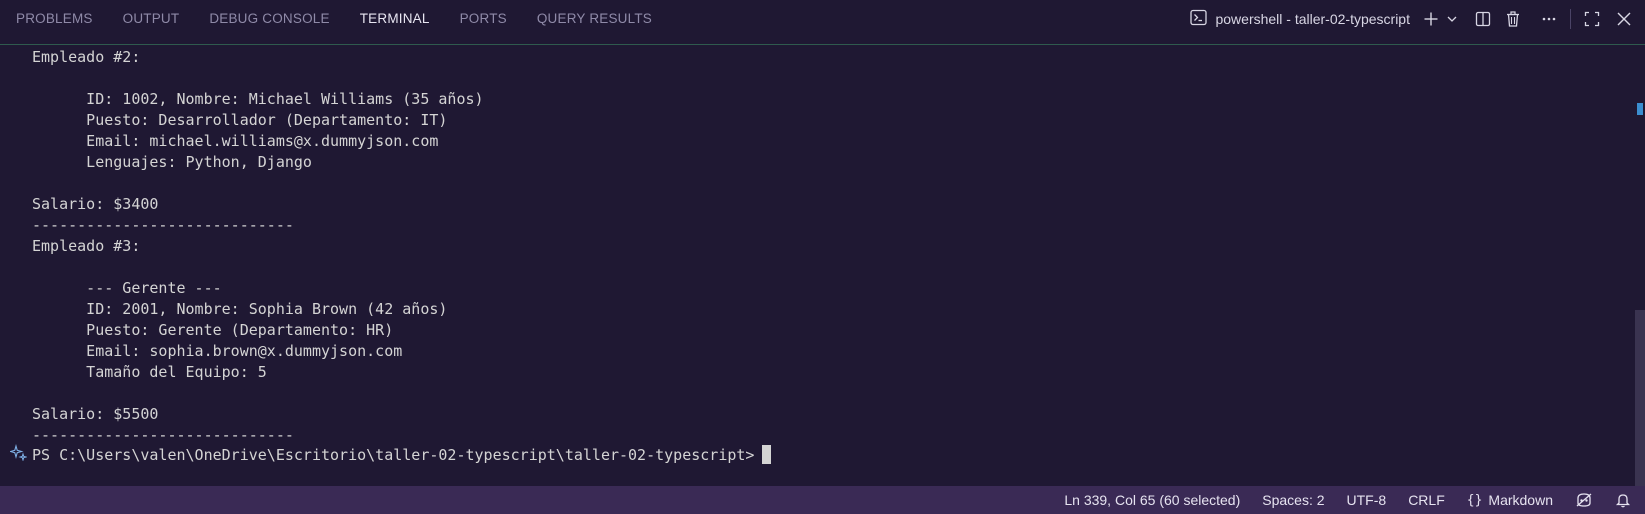  Describe the element at coordinates (240, 120) in the screenshot. I see `terminal-line: Puesto: Desarrollador (Departamento: IT)` at that location.